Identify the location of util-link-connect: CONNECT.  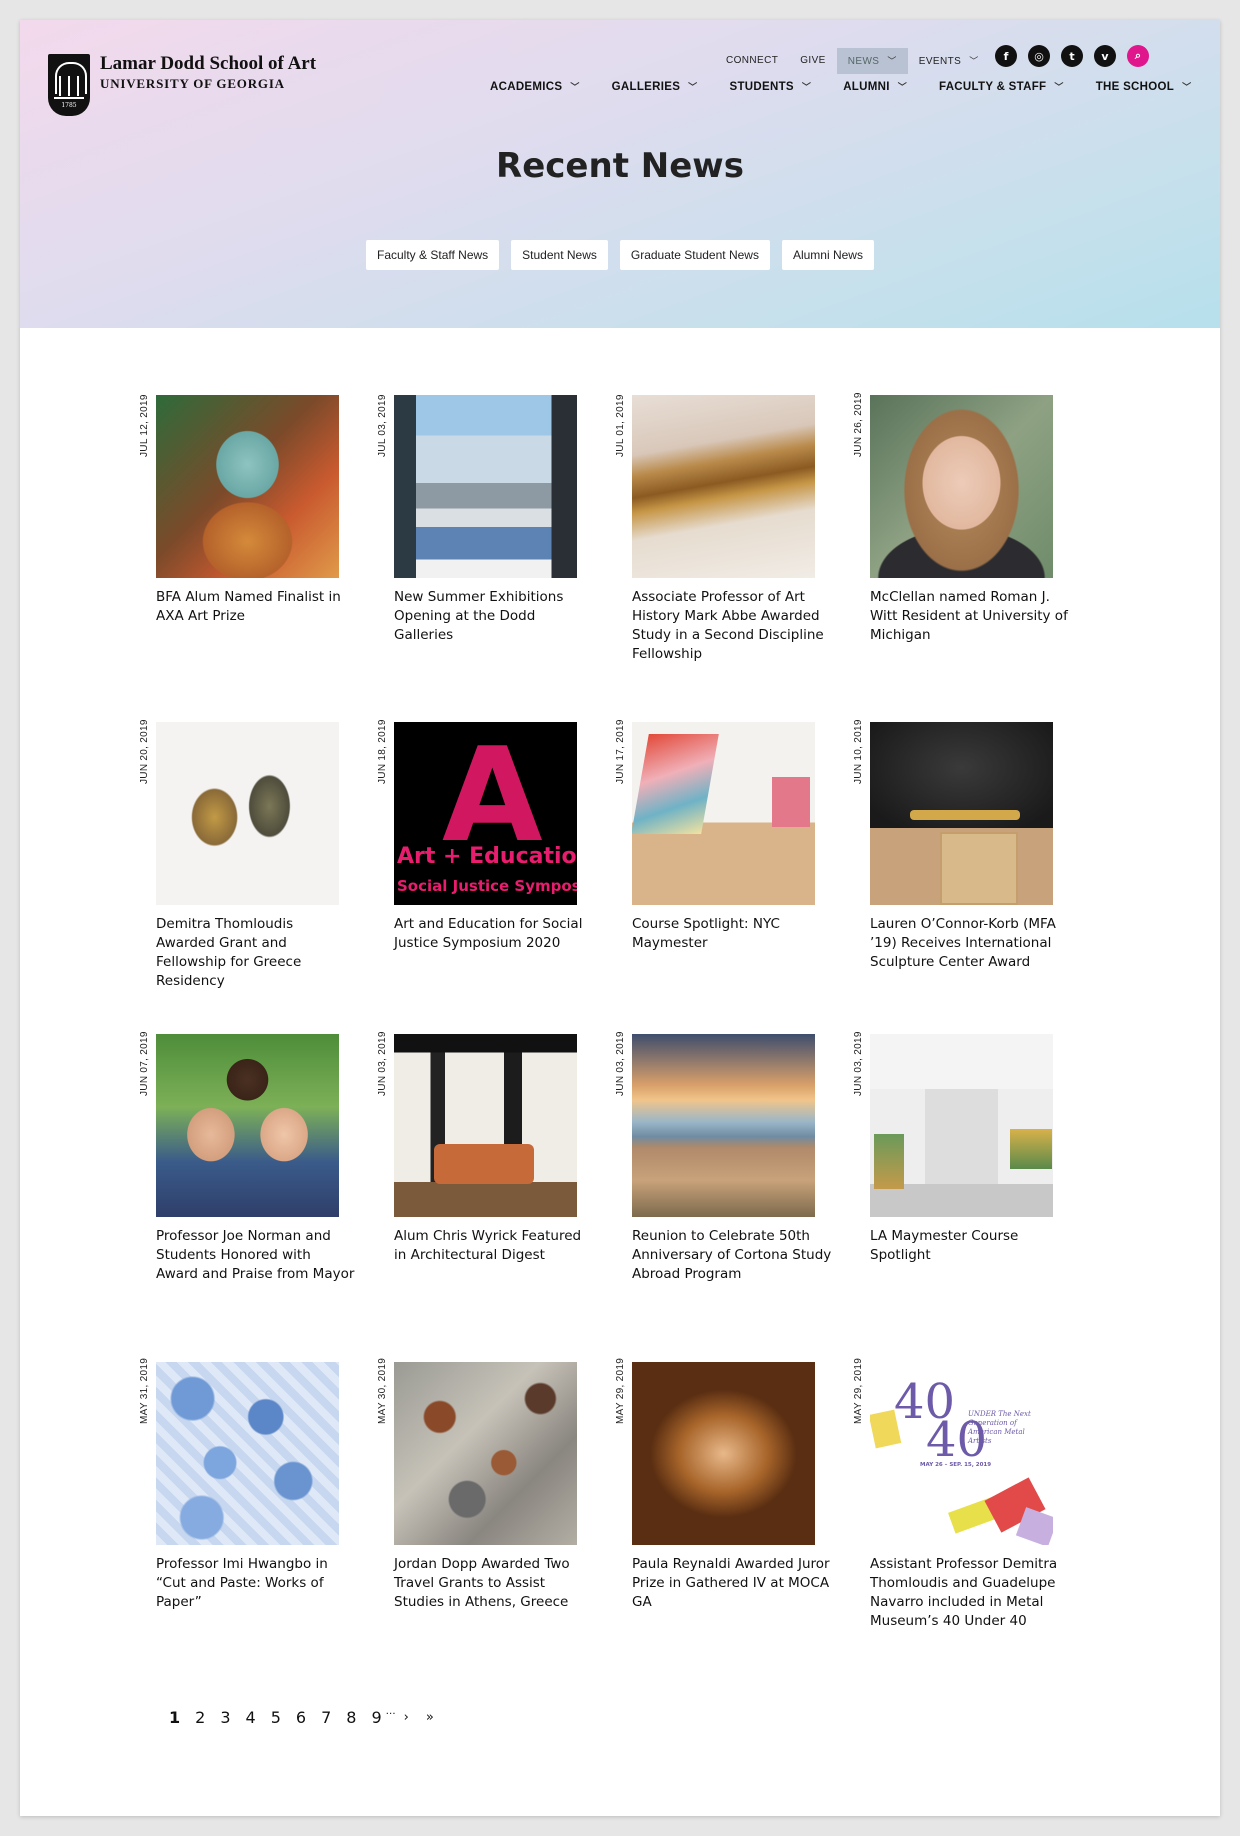
(752, 61).